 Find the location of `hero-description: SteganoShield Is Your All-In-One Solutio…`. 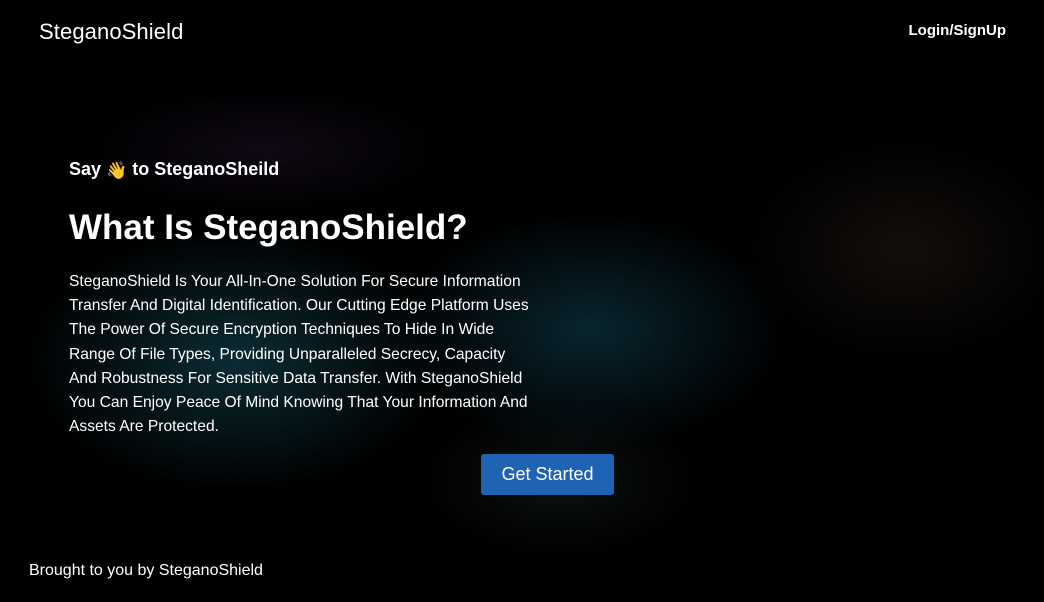

hero-description: SteganoShield Is Your All-In-One Solutio… is located at coordinates (299, 354).